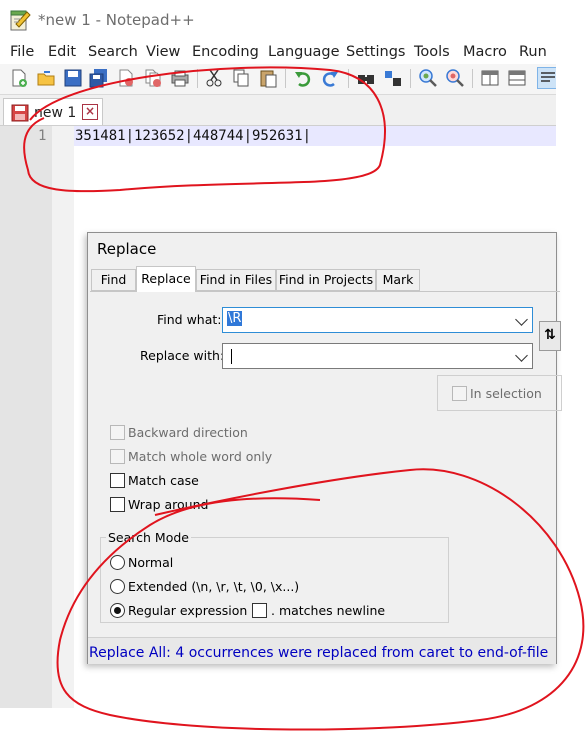  What do you see at coordinates (328, 610) in the screenshot?
I see `matches-newline-label: . matches newline` at bounding box center [328, 610].